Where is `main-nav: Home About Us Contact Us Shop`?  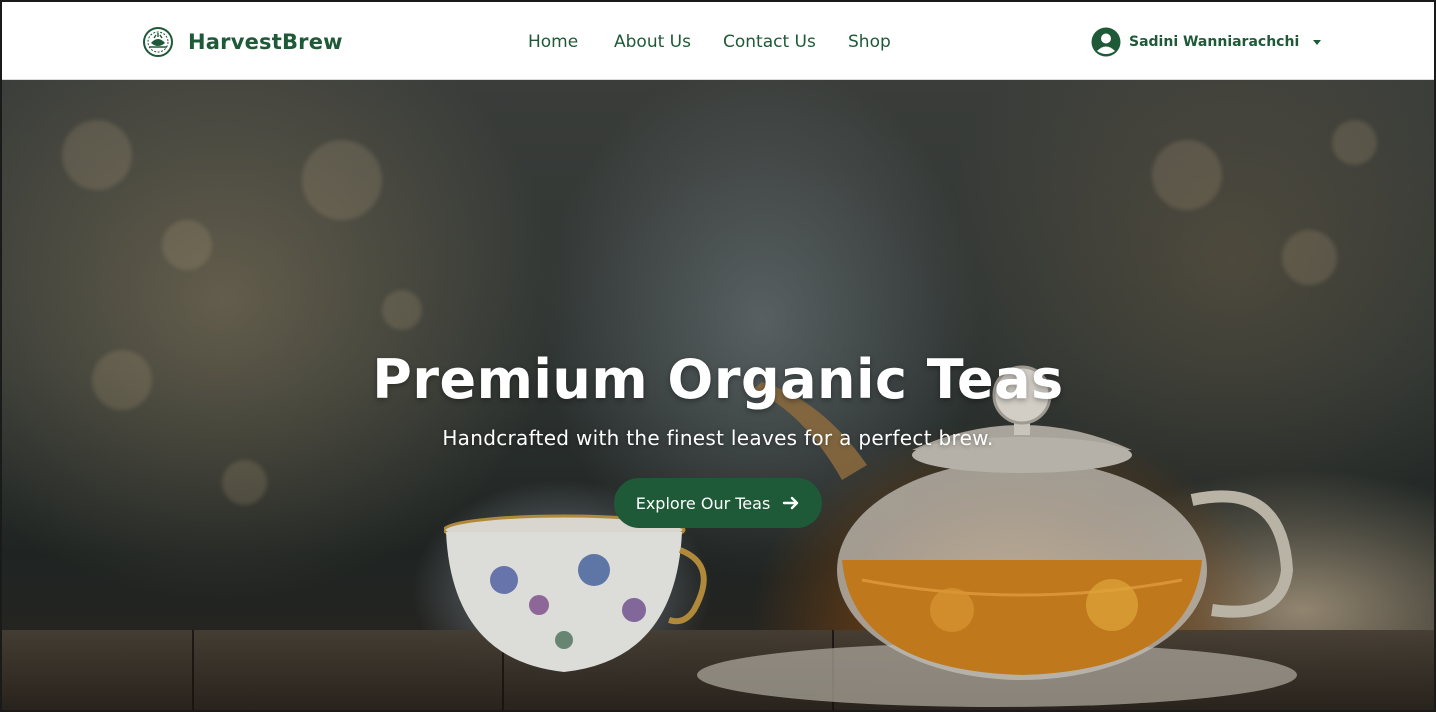 main-nav: Home About Us Contact Us Shop is located at coordinates (713, 42).